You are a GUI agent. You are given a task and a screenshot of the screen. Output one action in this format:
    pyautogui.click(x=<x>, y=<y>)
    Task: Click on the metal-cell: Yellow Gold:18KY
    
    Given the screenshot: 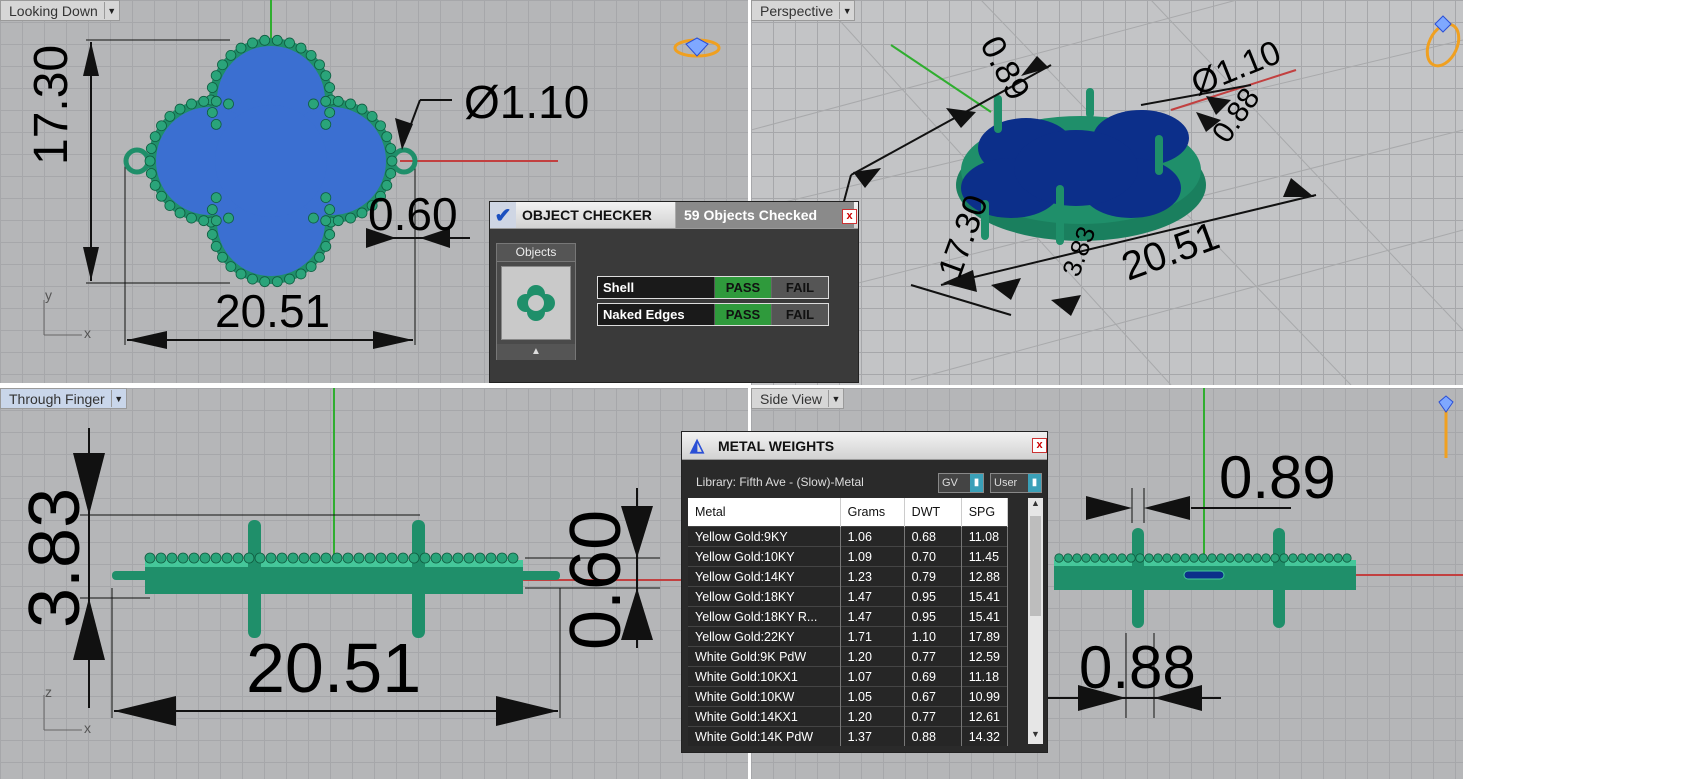 What is the action you would take?
    pyautogui.click(x=764, y=596)
    